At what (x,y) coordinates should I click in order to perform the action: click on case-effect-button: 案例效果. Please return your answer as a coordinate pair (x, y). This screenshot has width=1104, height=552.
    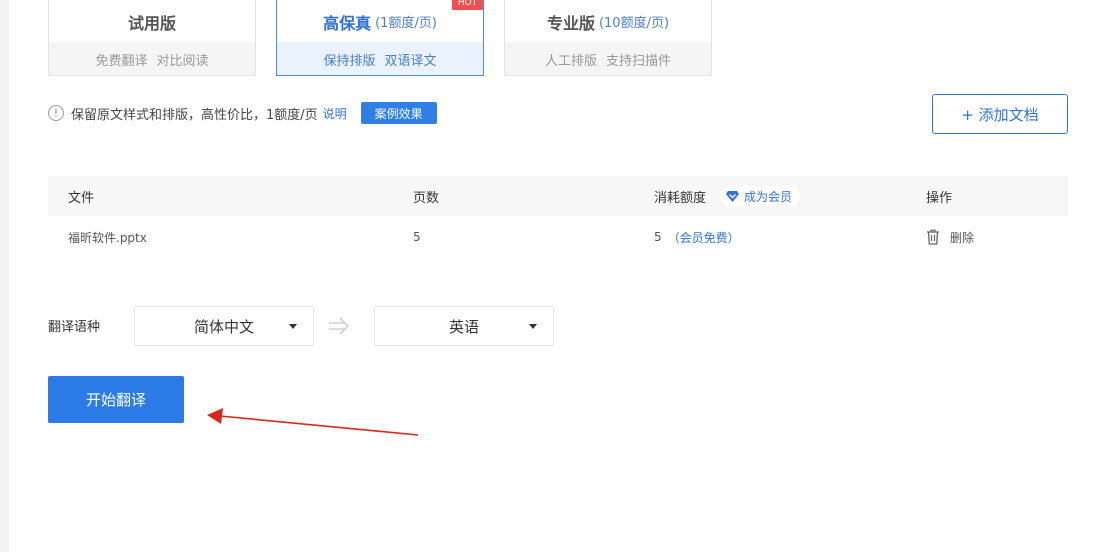
    Looking at the image, I should click on (398, 113).